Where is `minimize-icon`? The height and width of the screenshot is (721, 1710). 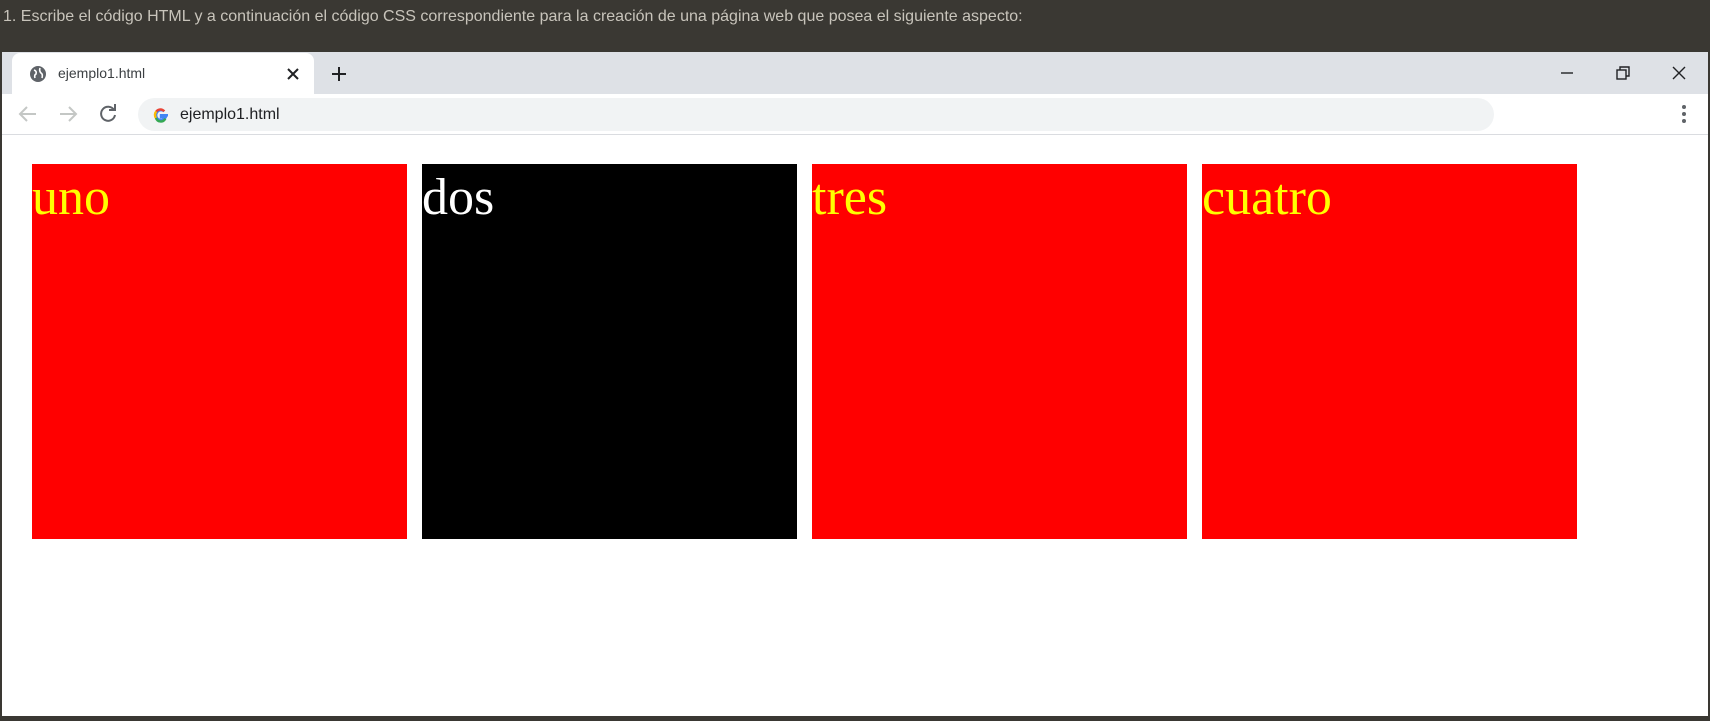
minimize-icon is located at coordinates (1567, 73).